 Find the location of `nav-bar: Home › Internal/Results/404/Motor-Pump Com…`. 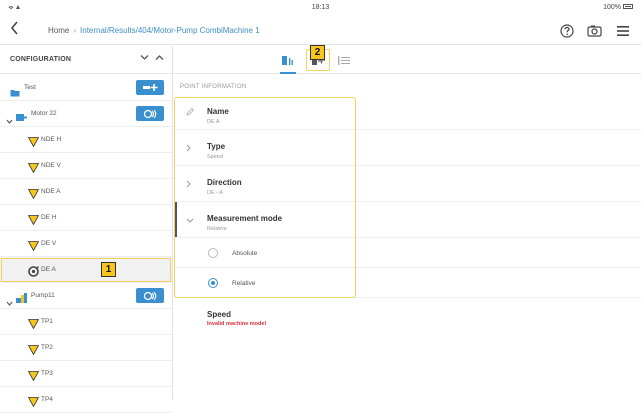

nav-bar: Home › Internal/Results/404/Motor-Pump Com… is located at coordinates (320, 31).